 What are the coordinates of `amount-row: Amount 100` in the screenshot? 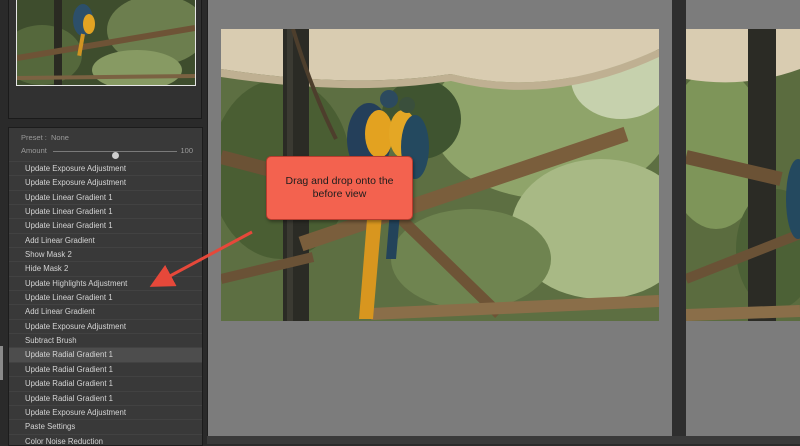 It's located at (107, 152).